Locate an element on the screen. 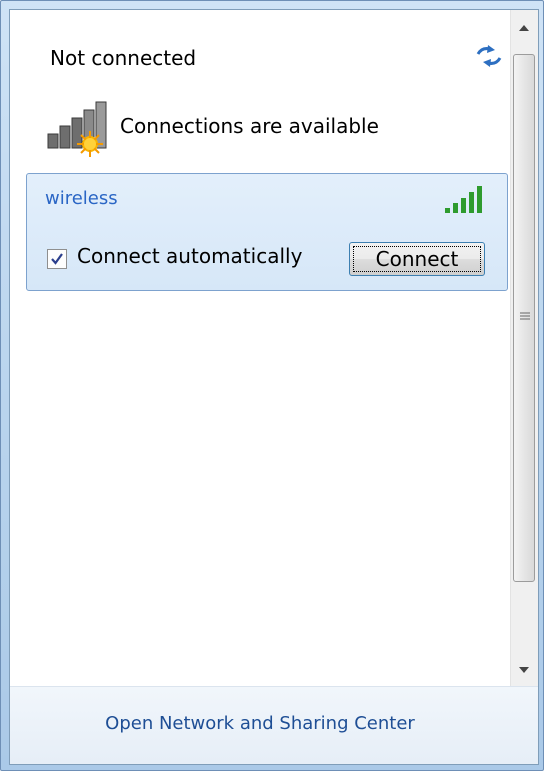 The height and width of the screenshot is (771, 544). connect-button-label: Connect is located at coordinates (417, 259).